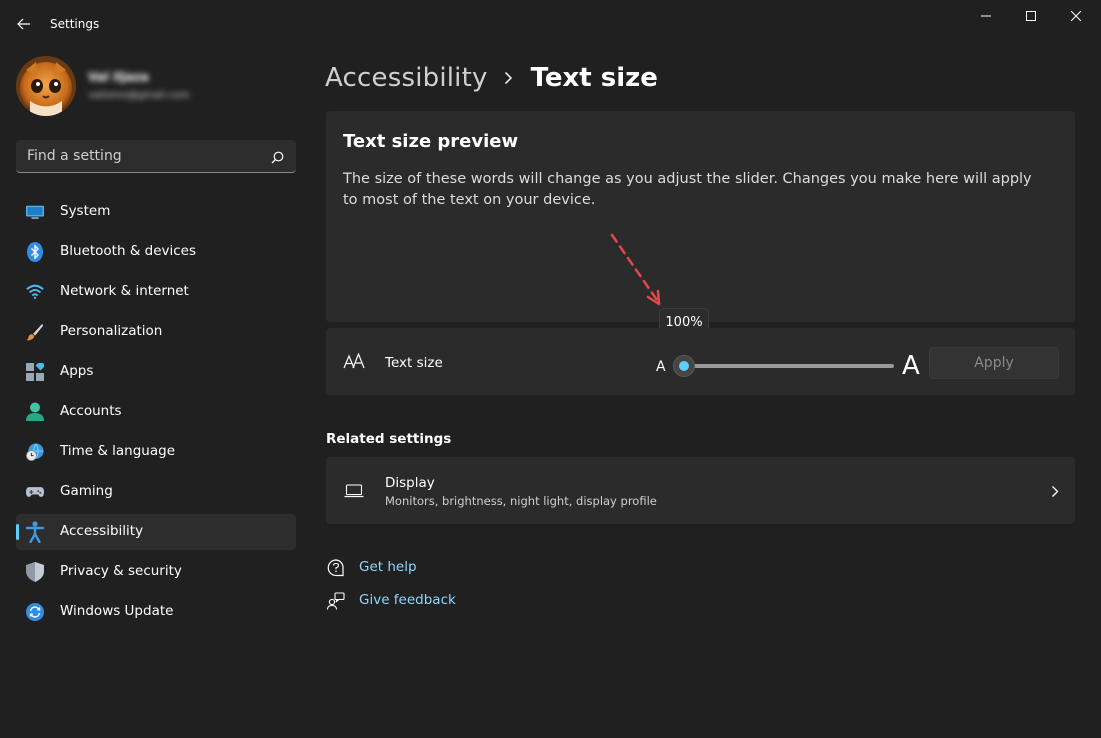 Image resolution: width=1101 pixels, height=738 pixels. I want to click on sidebar-item-apps: Apps, so click(156, 372).